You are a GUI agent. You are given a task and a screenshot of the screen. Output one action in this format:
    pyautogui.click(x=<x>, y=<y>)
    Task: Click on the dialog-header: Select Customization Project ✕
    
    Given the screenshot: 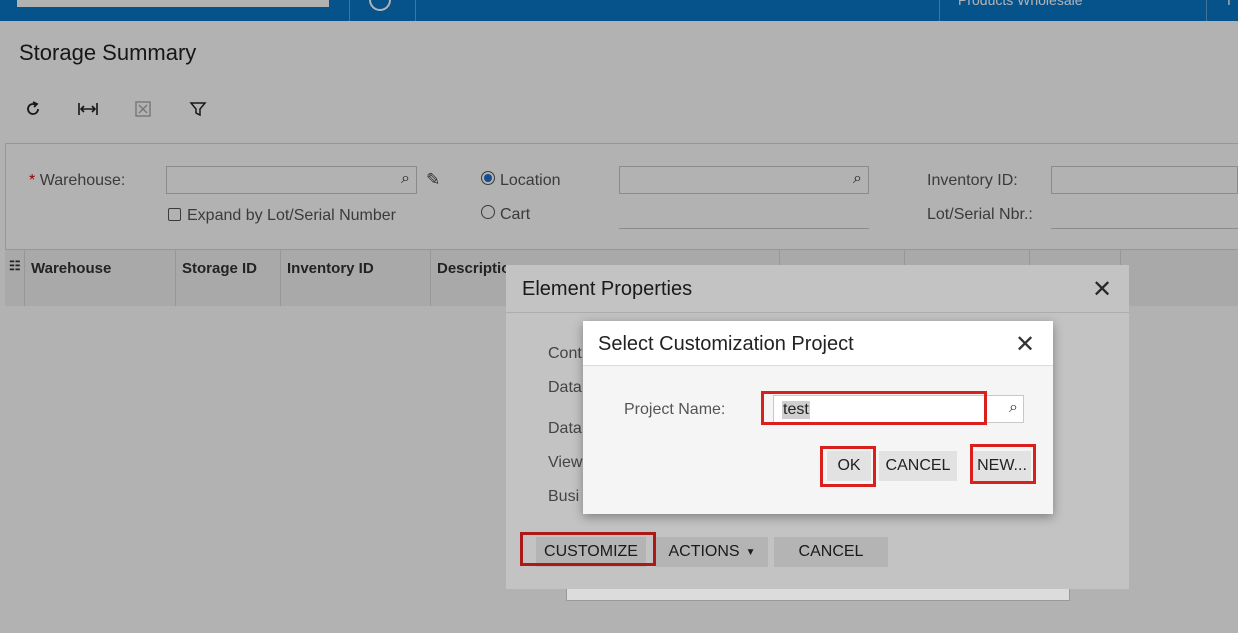 What is the action you would take?
    pyautogui.click(x=818, y=343)
    